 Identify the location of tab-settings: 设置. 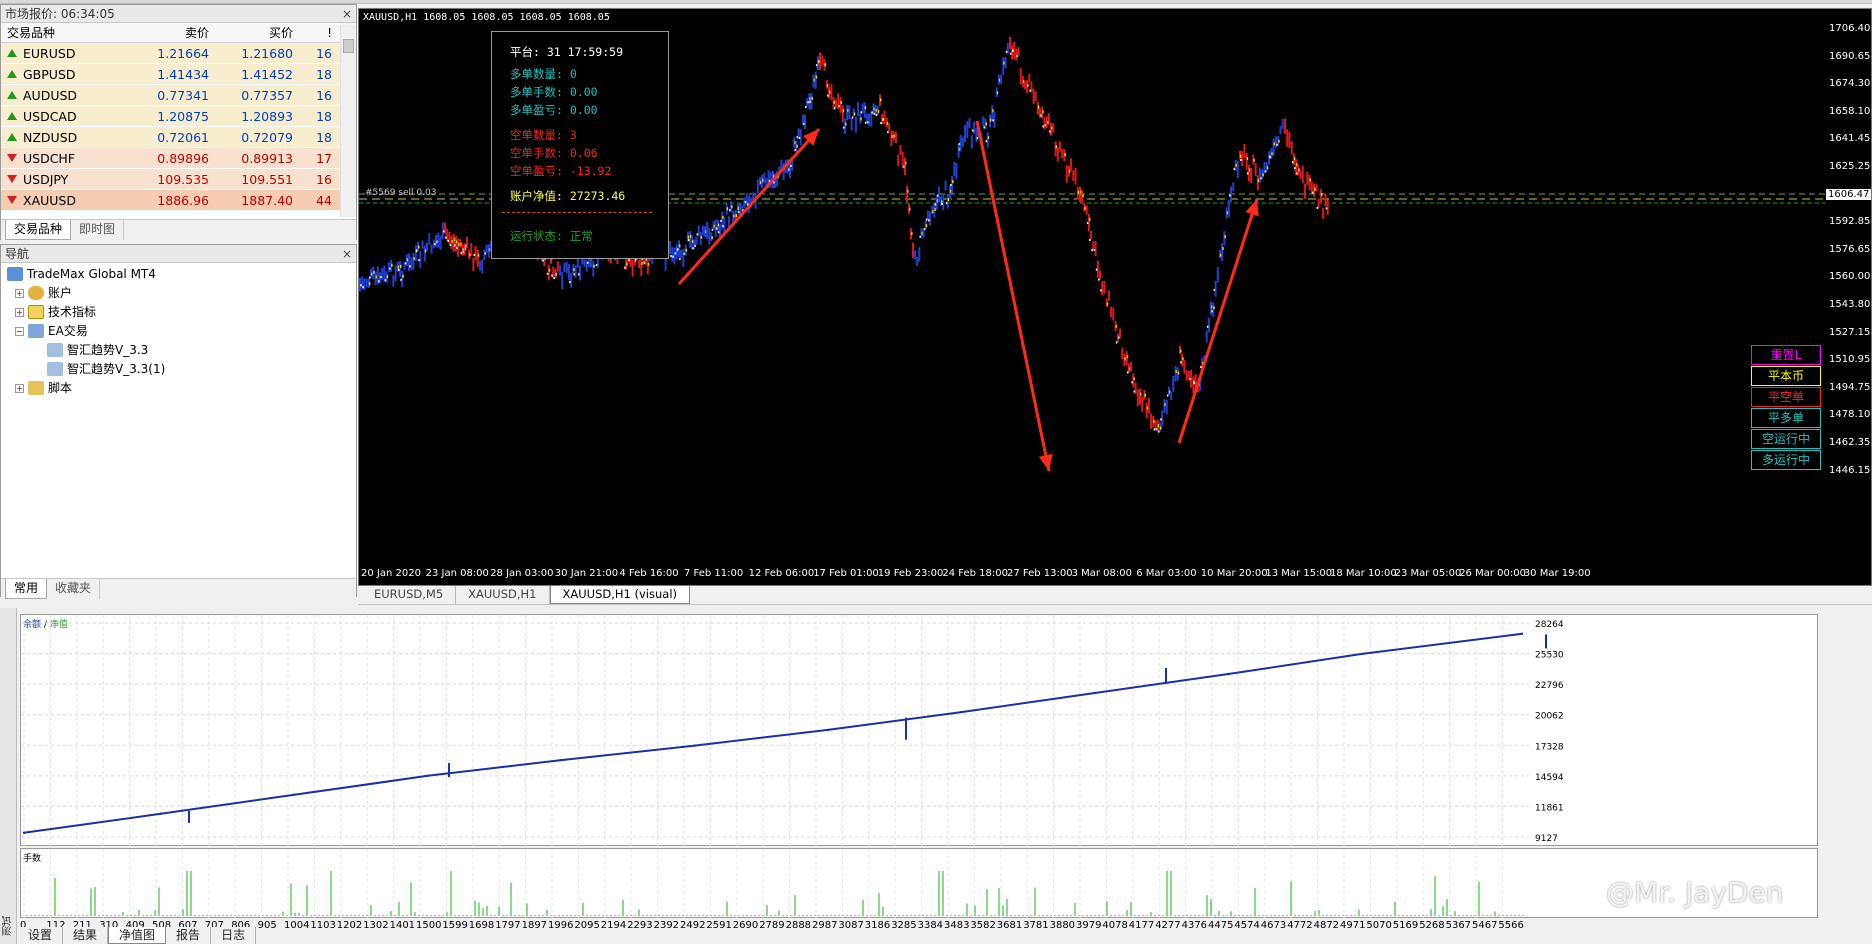
(41, 935).